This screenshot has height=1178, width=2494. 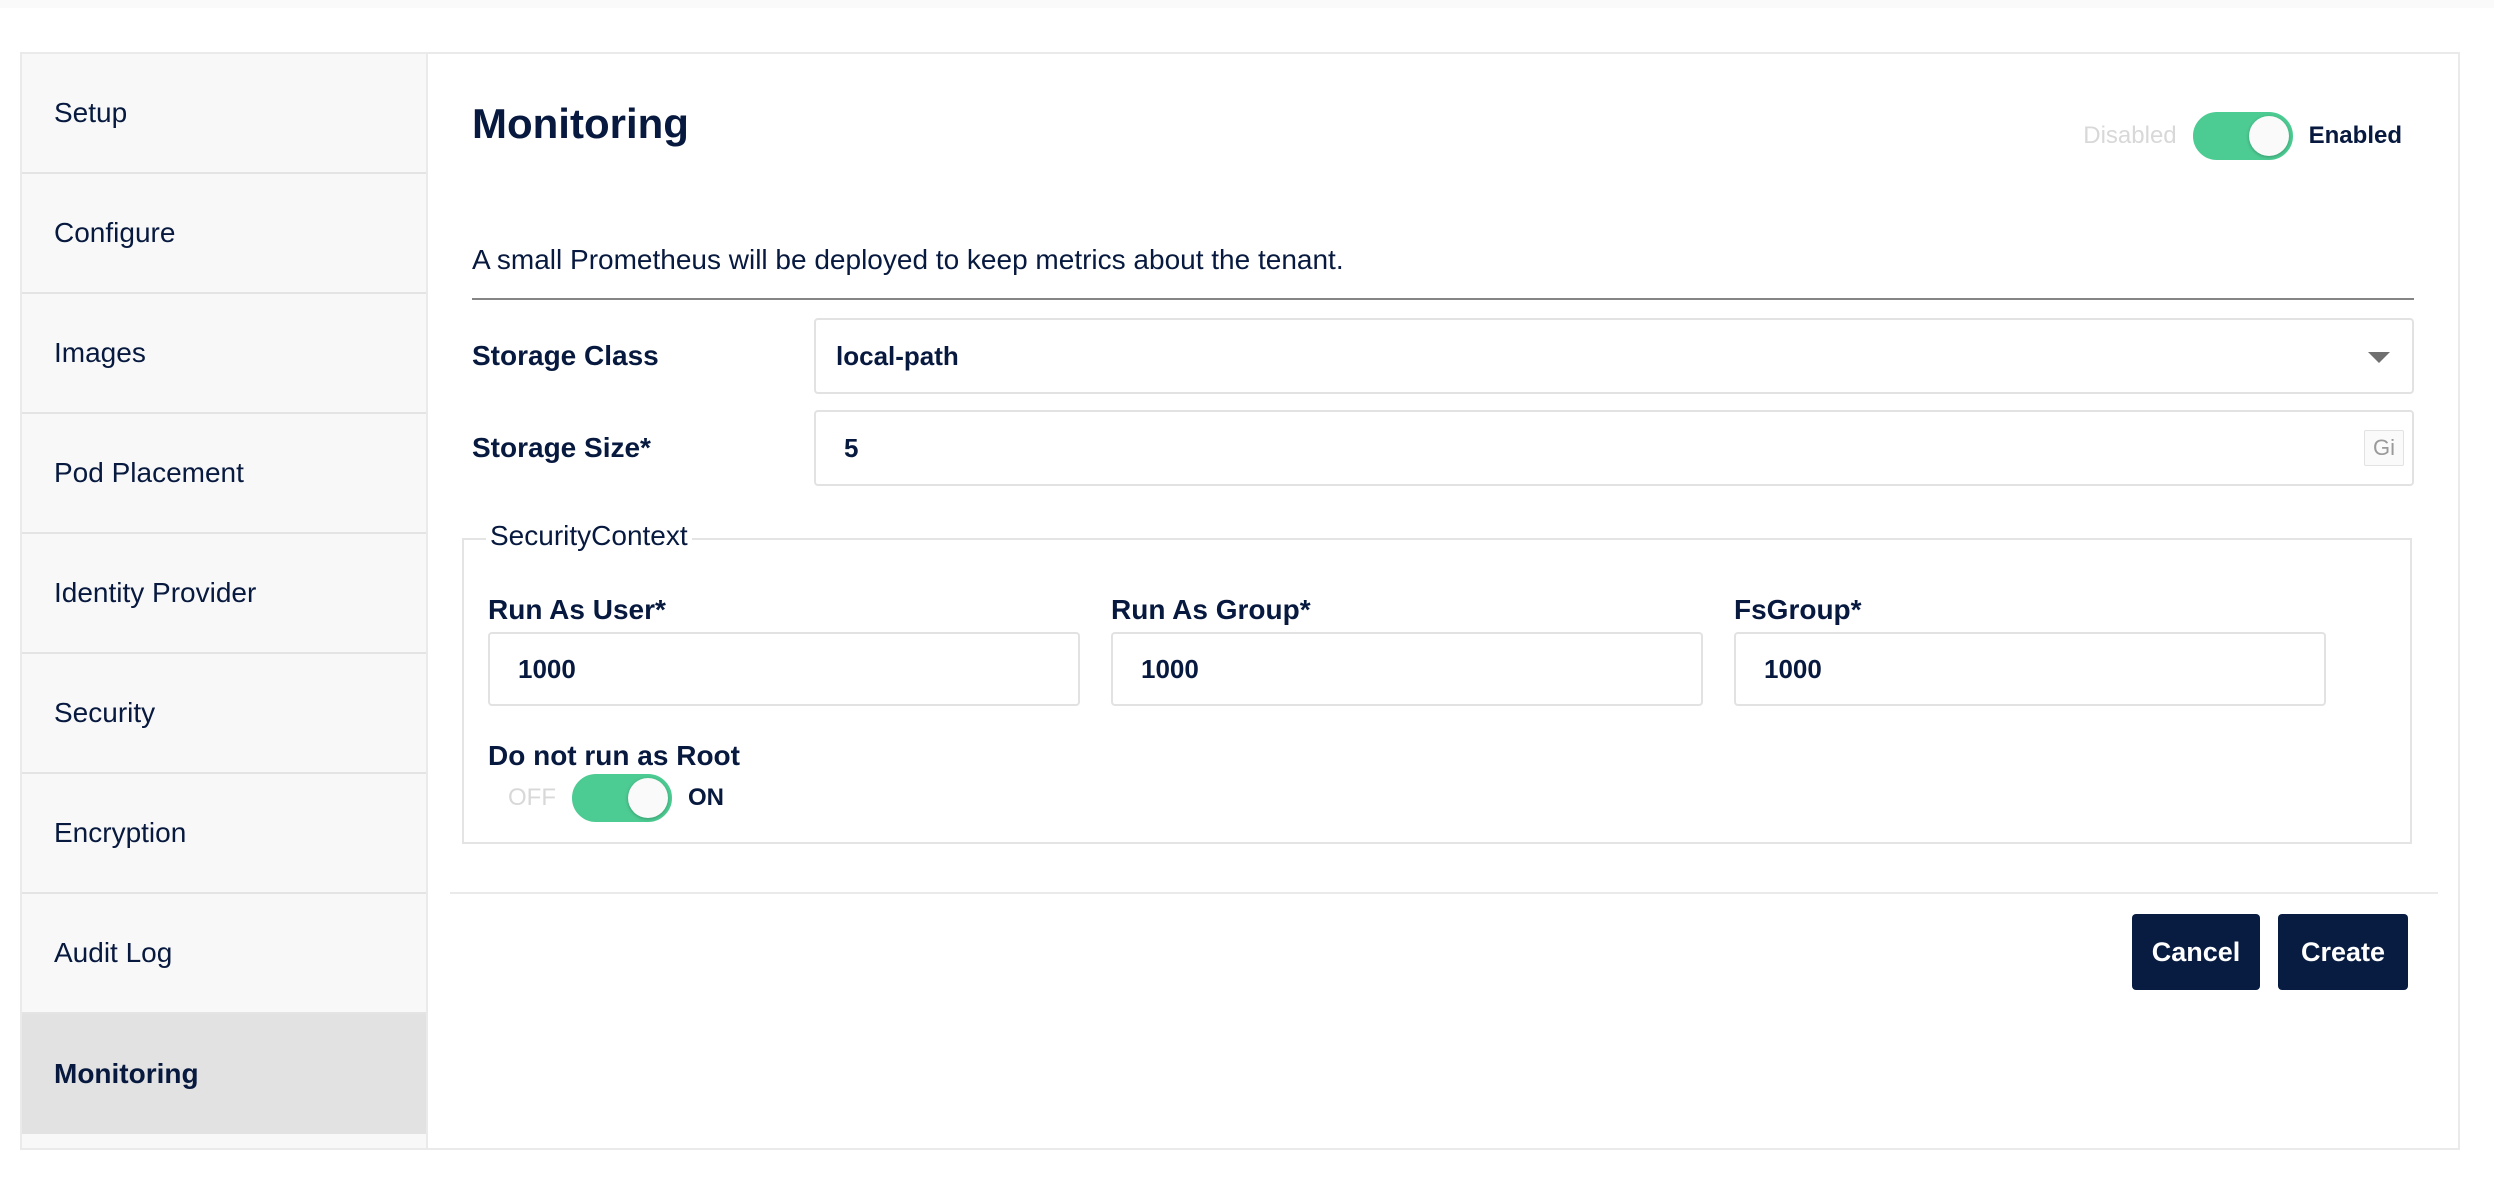 What do you see at coordinates (897, 355) in the screenshot?
I see `storage-class-value: local-path` at bounding box center [897, 355].